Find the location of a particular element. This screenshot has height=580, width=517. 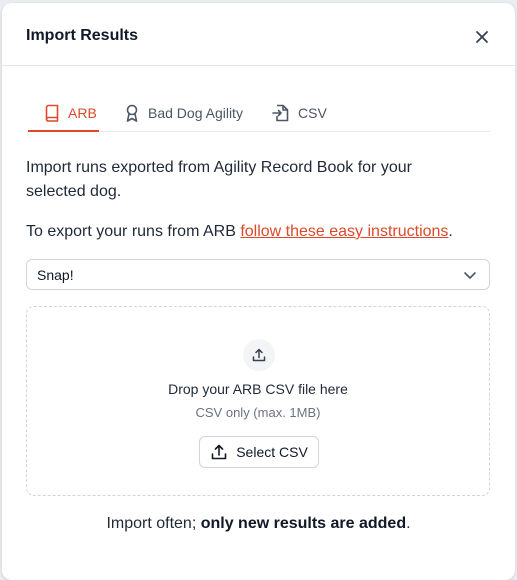

tab-arb: ARB is located at coordinates (63, 113).